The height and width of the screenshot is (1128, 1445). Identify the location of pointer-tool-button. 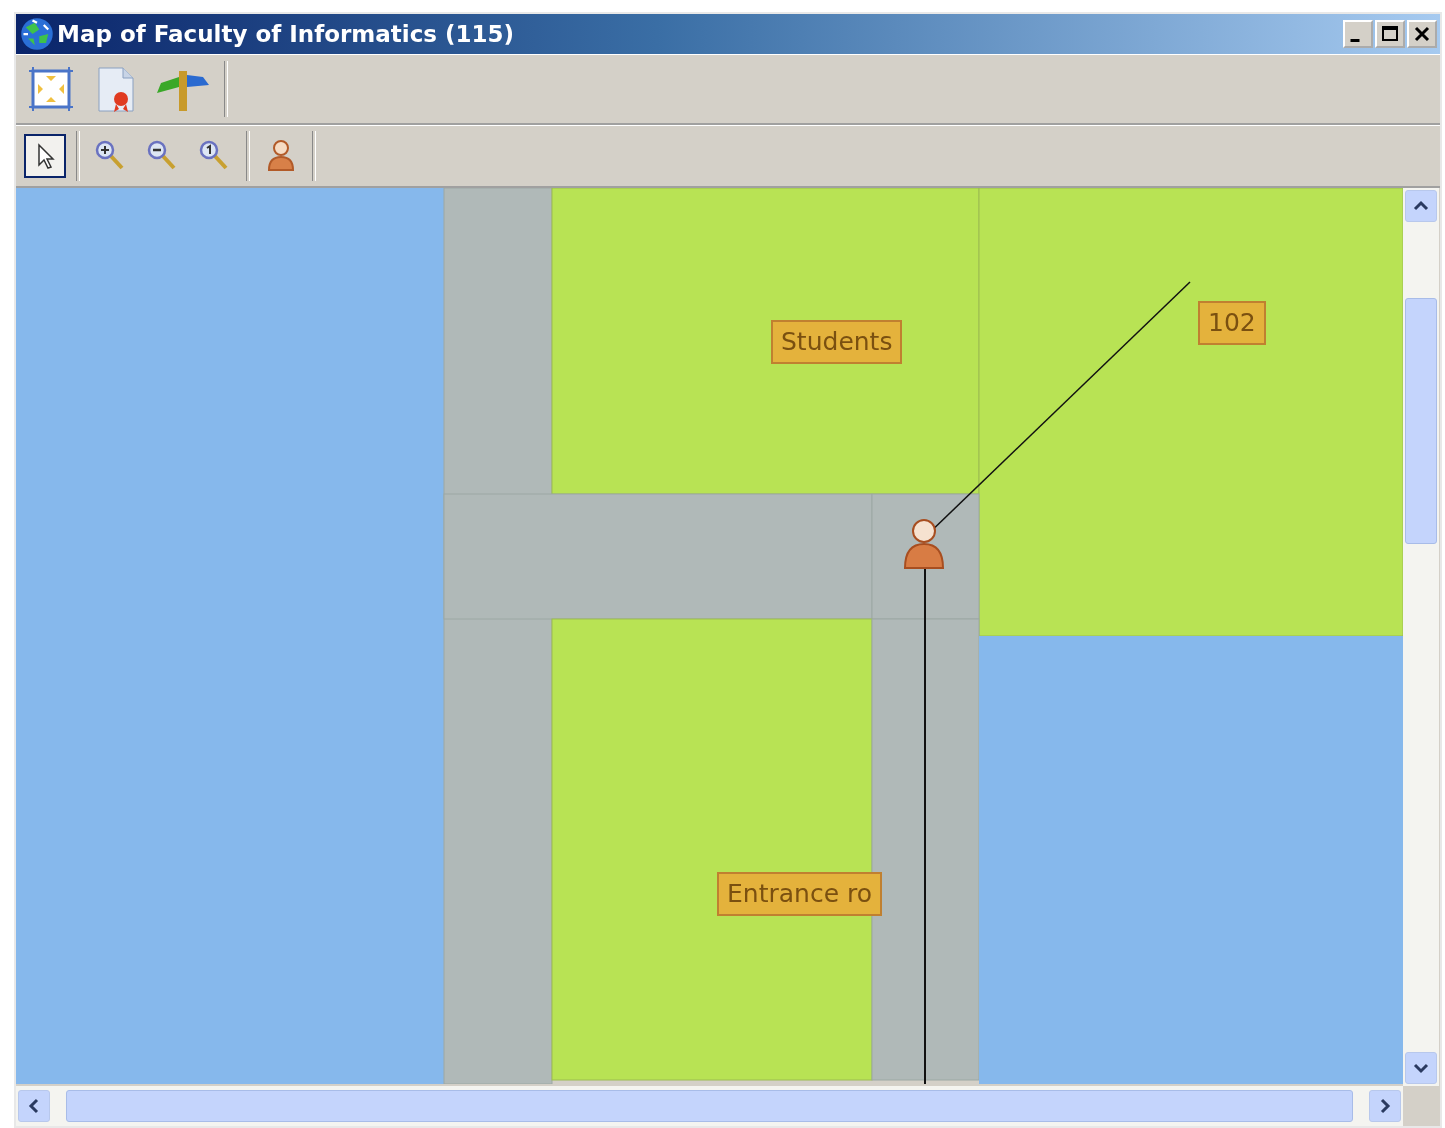
(45, 156).